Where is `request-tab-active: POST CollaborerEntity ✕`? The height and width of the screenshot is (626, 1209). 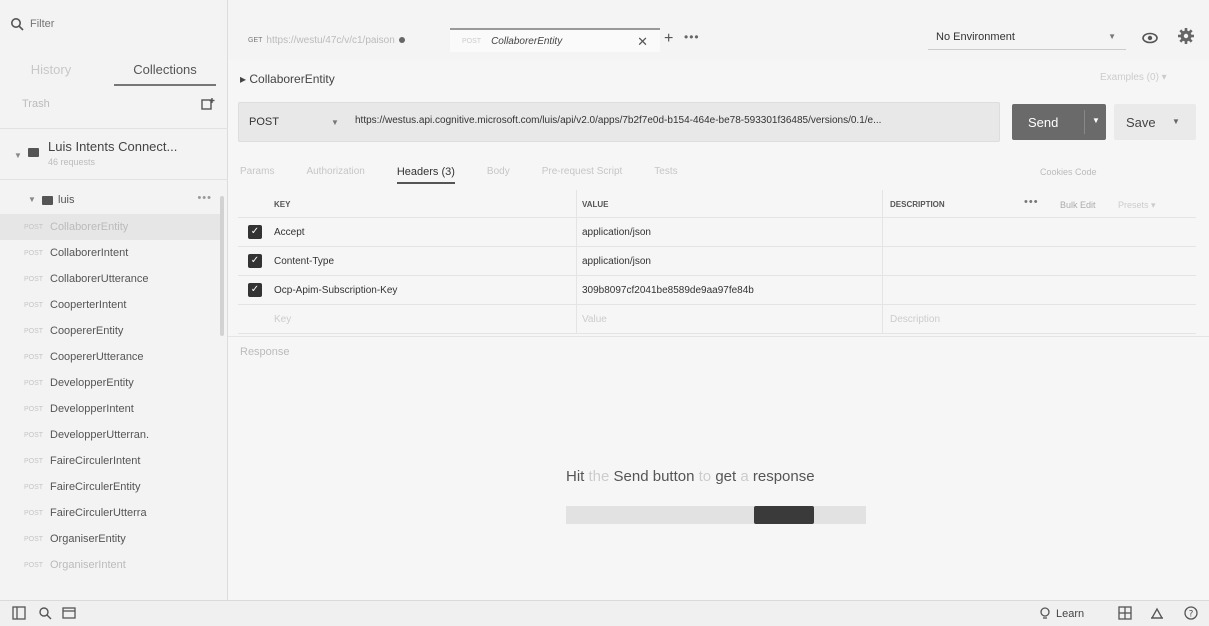 request-tab-active: POST CollaborerEntity ✕ is located at coordinates (555, 40).